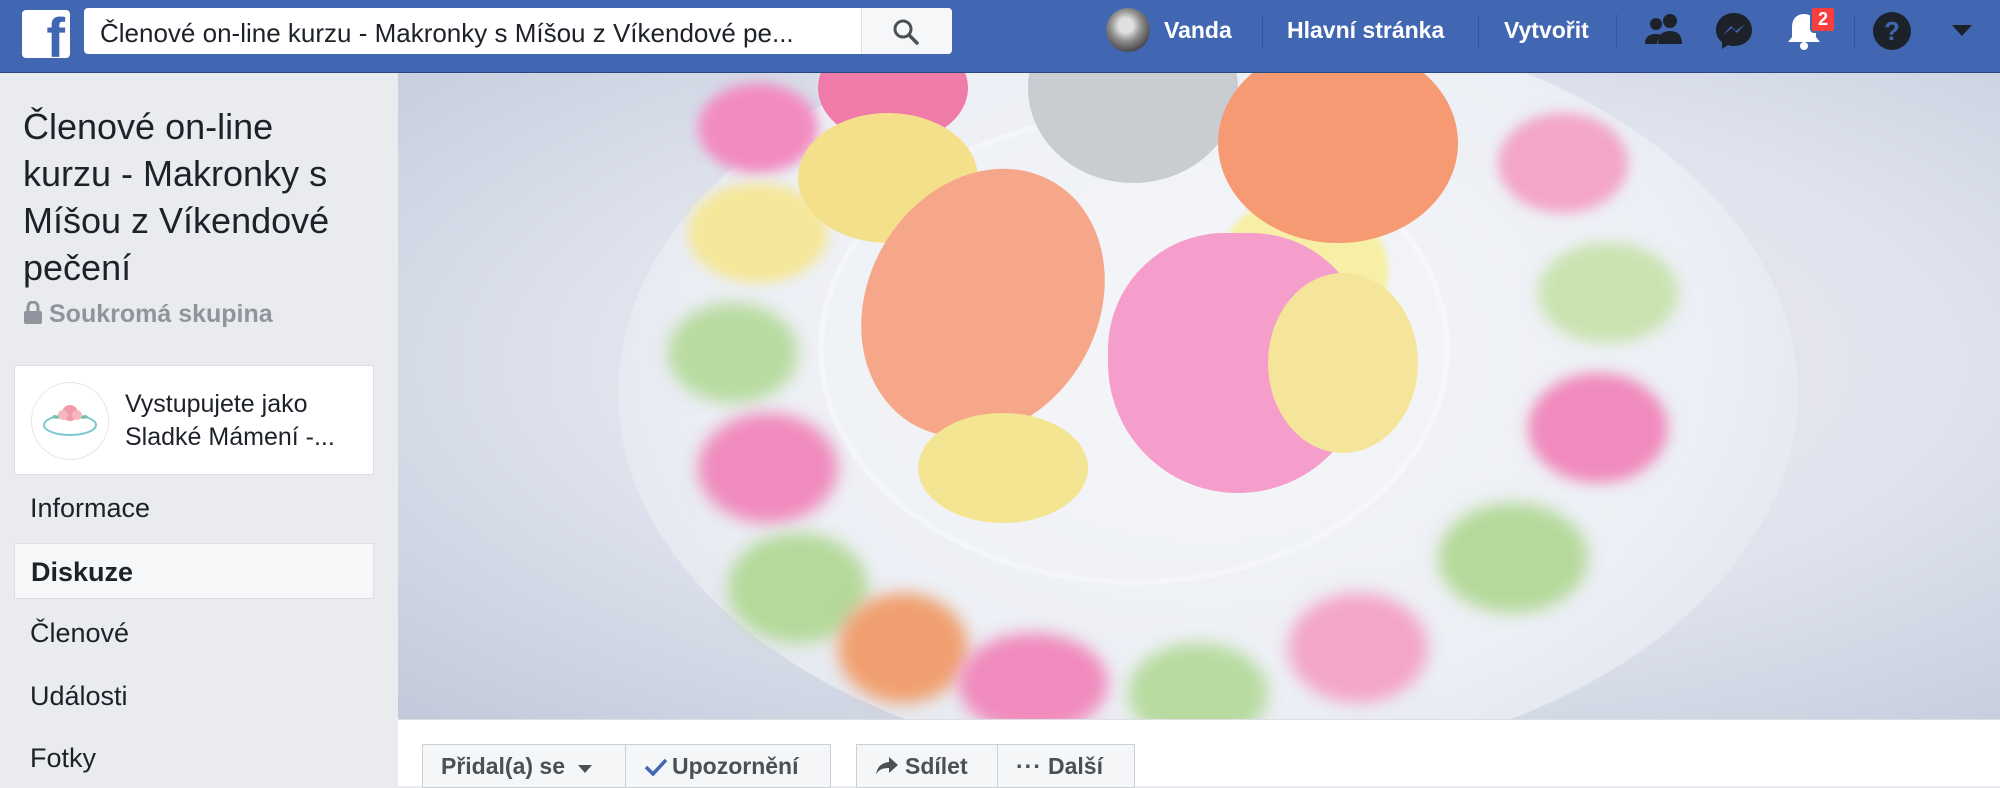 The height and width of the screenshot is (788, 2000). What do you see at coordinates (46, 34) in the screenshot?
I see `facebook-logo: f` at bounding box center [46, 34].